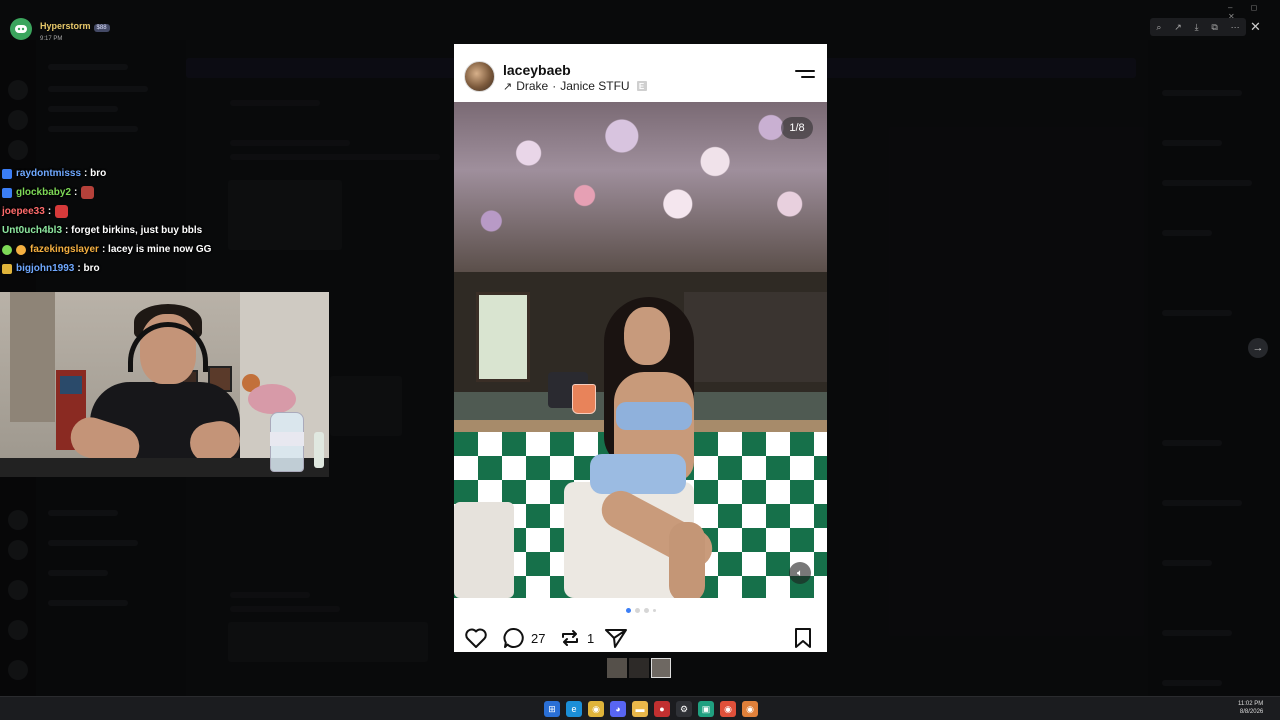 The image size is (1280, 720). Describe the element at coordinates (508, 86) in the screenshot. I see `arrow-icon: ↗` at that location.